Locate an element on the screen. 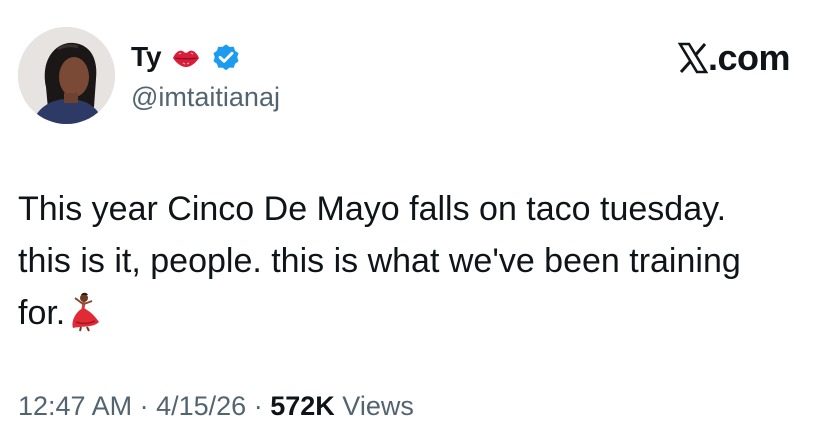 The height and width of the screenshot is (435, 828). views-label: Views is located at coordinates (378, 406).